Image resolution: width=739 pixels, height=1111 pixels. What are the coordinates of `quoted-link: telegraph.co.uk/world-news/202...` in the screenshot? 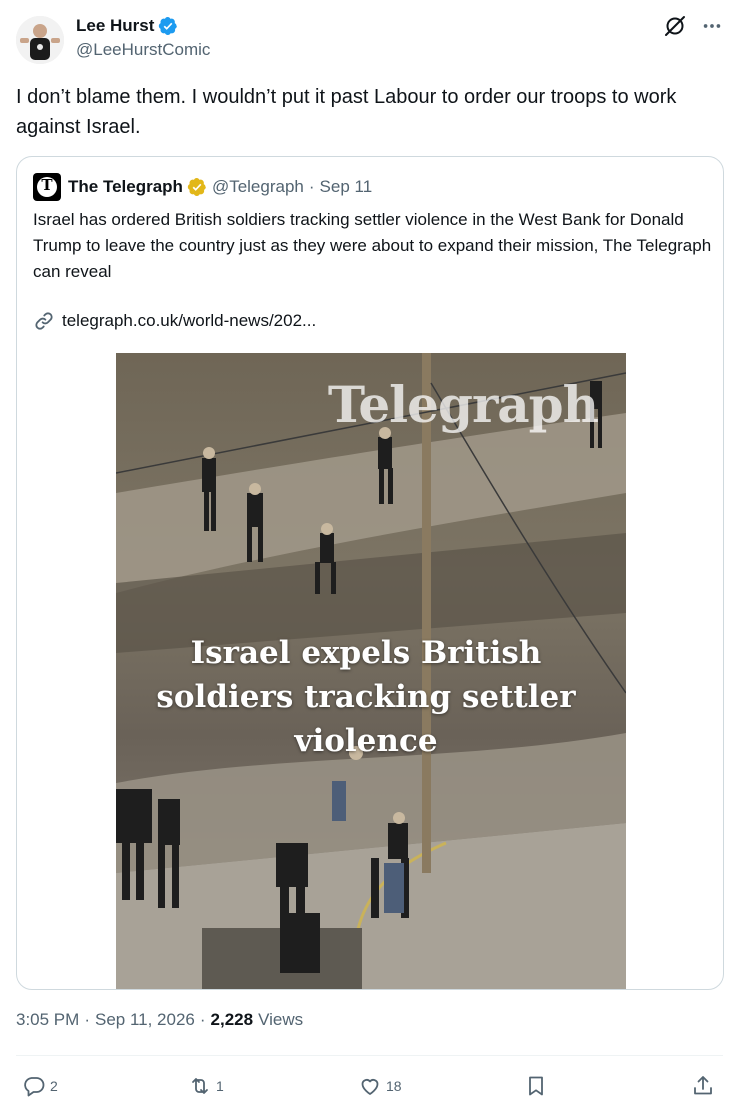 It's located at (174, 321).